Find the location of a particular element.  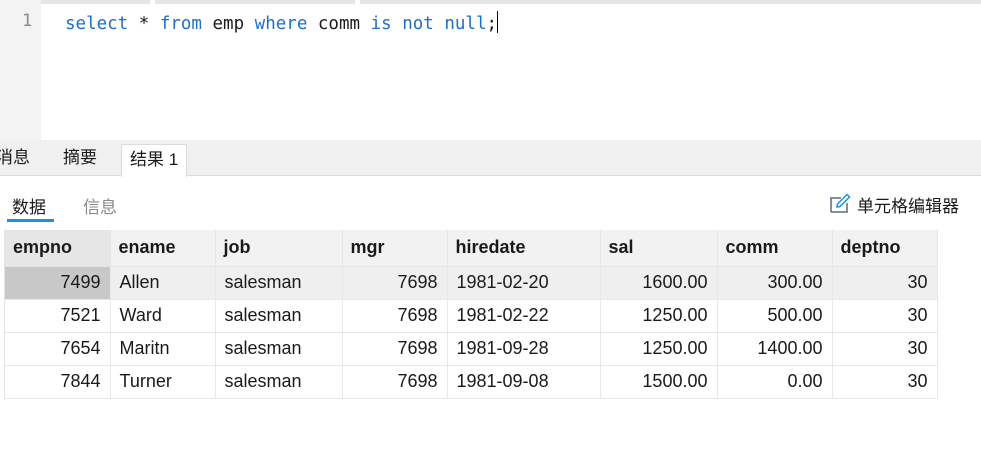

cell-ename: Turner is located at coordinates (163, 382).